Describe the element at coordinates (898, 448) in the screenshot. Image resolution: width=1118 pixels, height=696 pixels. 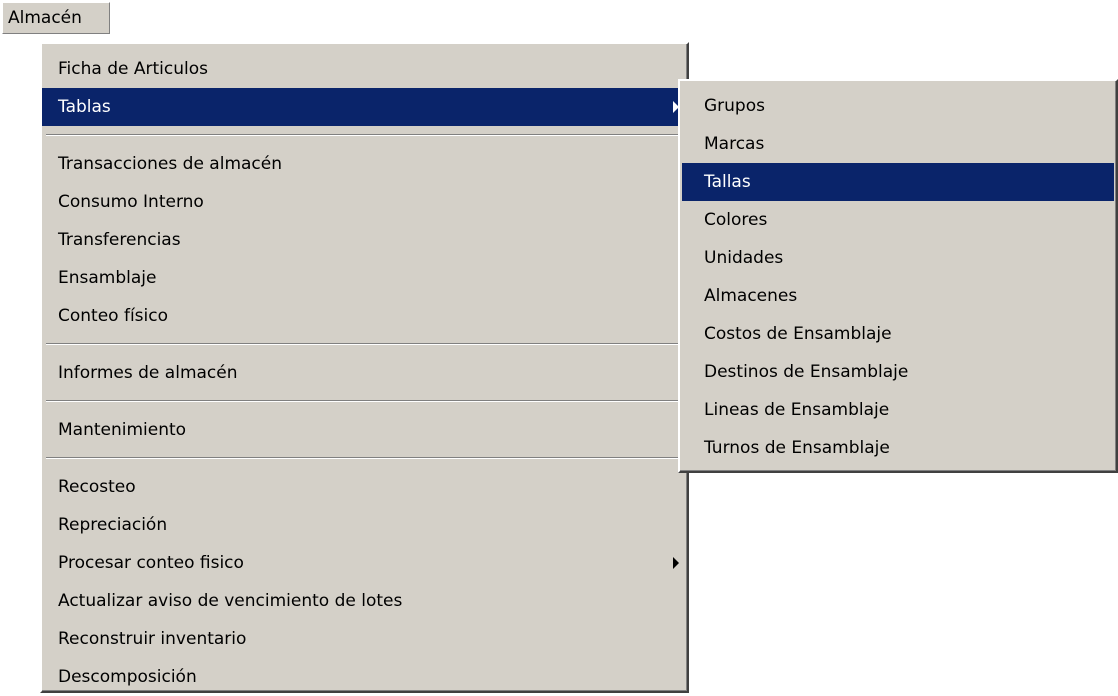
I see `submenu-item-turnos: Turnos de Ensamblaje` at that location.